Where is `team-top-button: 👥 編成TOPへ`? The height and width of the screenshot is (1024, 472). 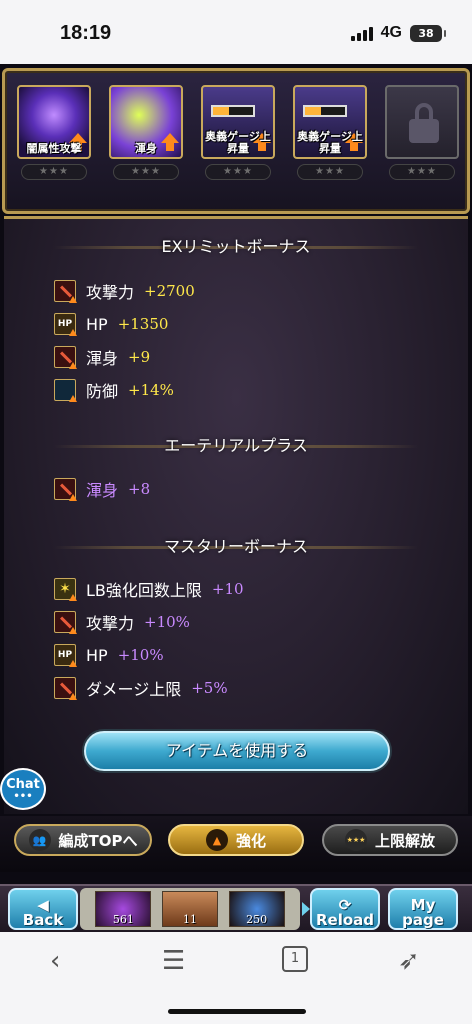 team-top-button: 👥 編成TOPへ is located at coordinates (83, 840).